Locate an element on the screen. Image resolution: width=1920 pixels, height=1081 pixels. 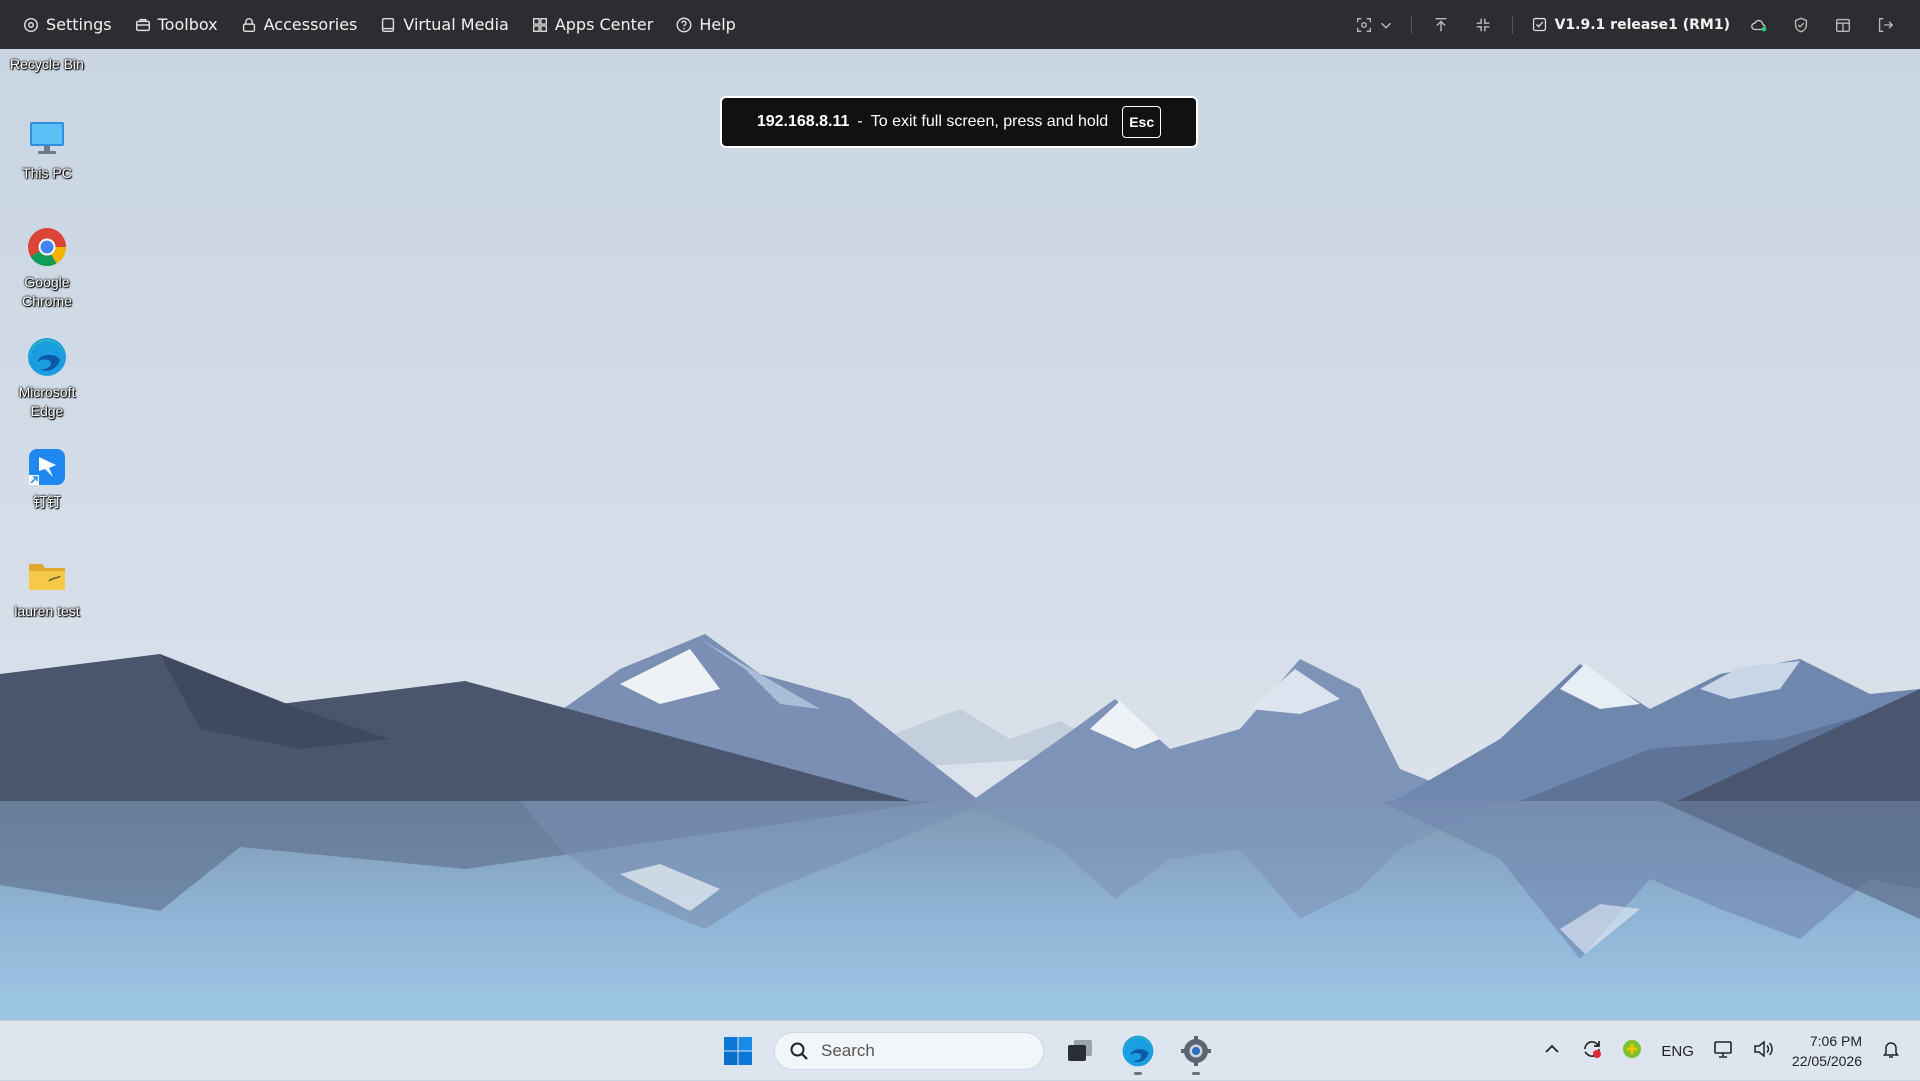
screenshot-button is located at coordinates (1364, 25).